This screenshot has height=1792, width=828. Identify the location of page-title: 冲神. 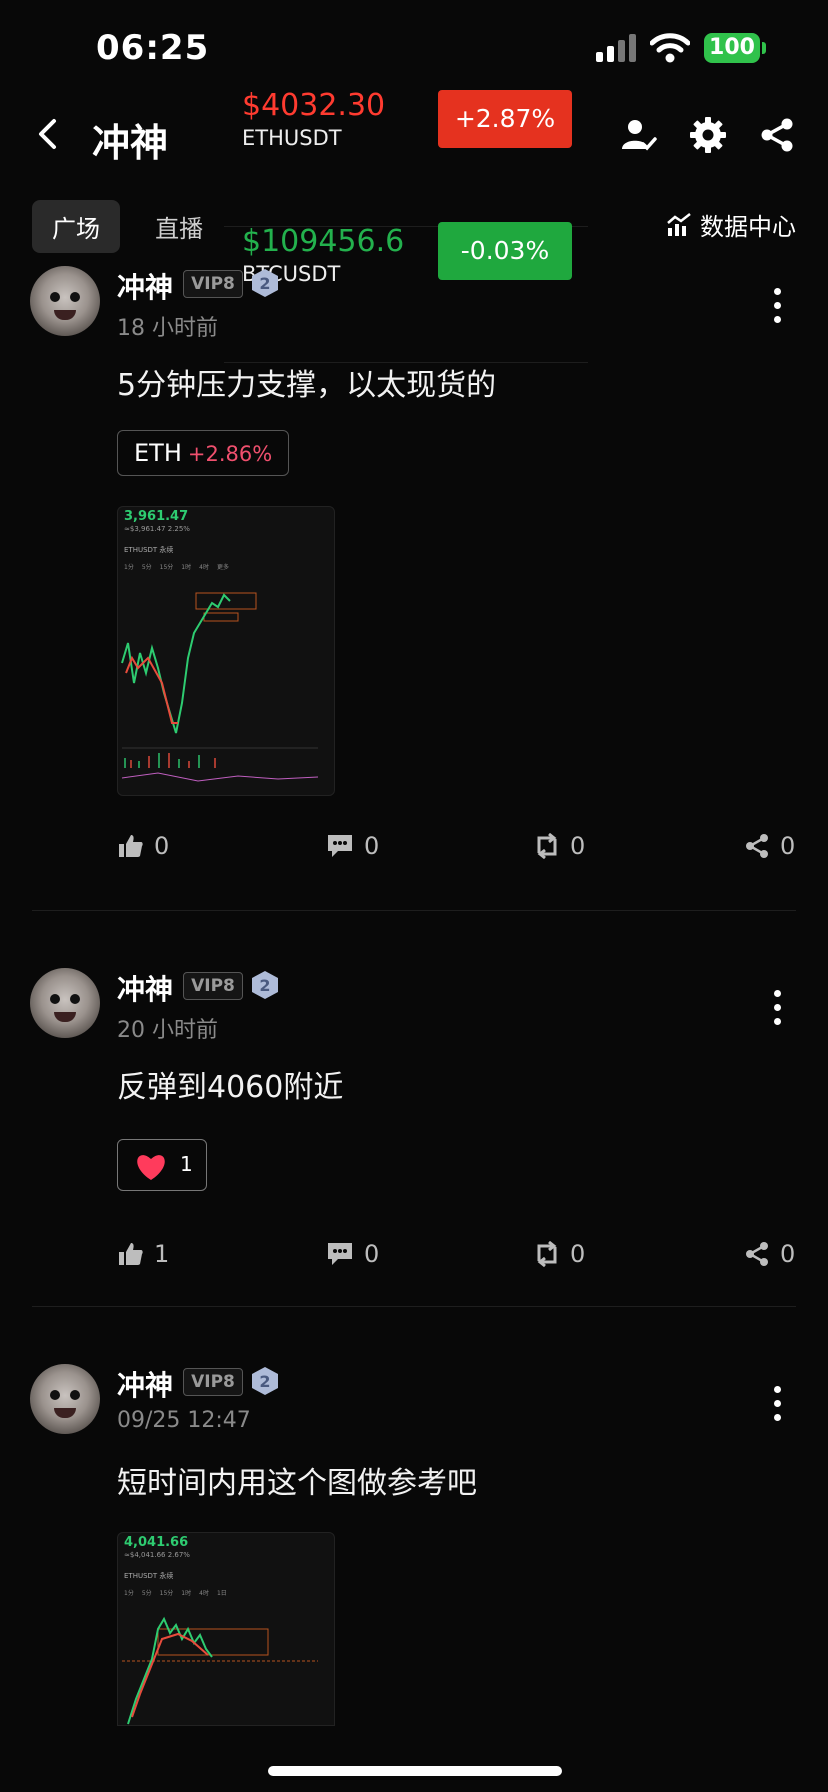
(130, 143).